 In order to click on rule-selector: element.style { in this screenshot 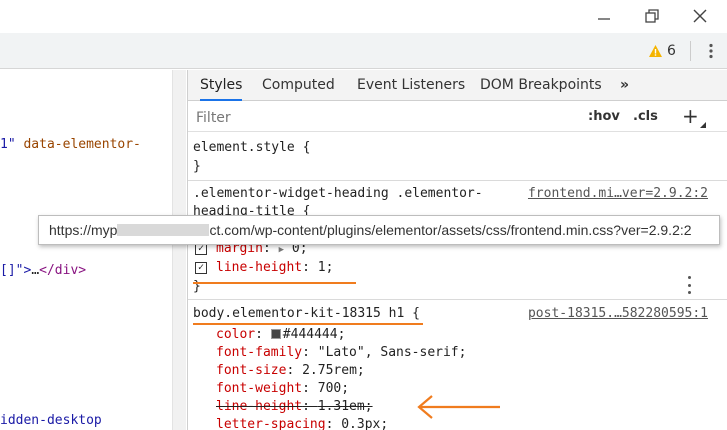, I will do `click(251, 147)`.